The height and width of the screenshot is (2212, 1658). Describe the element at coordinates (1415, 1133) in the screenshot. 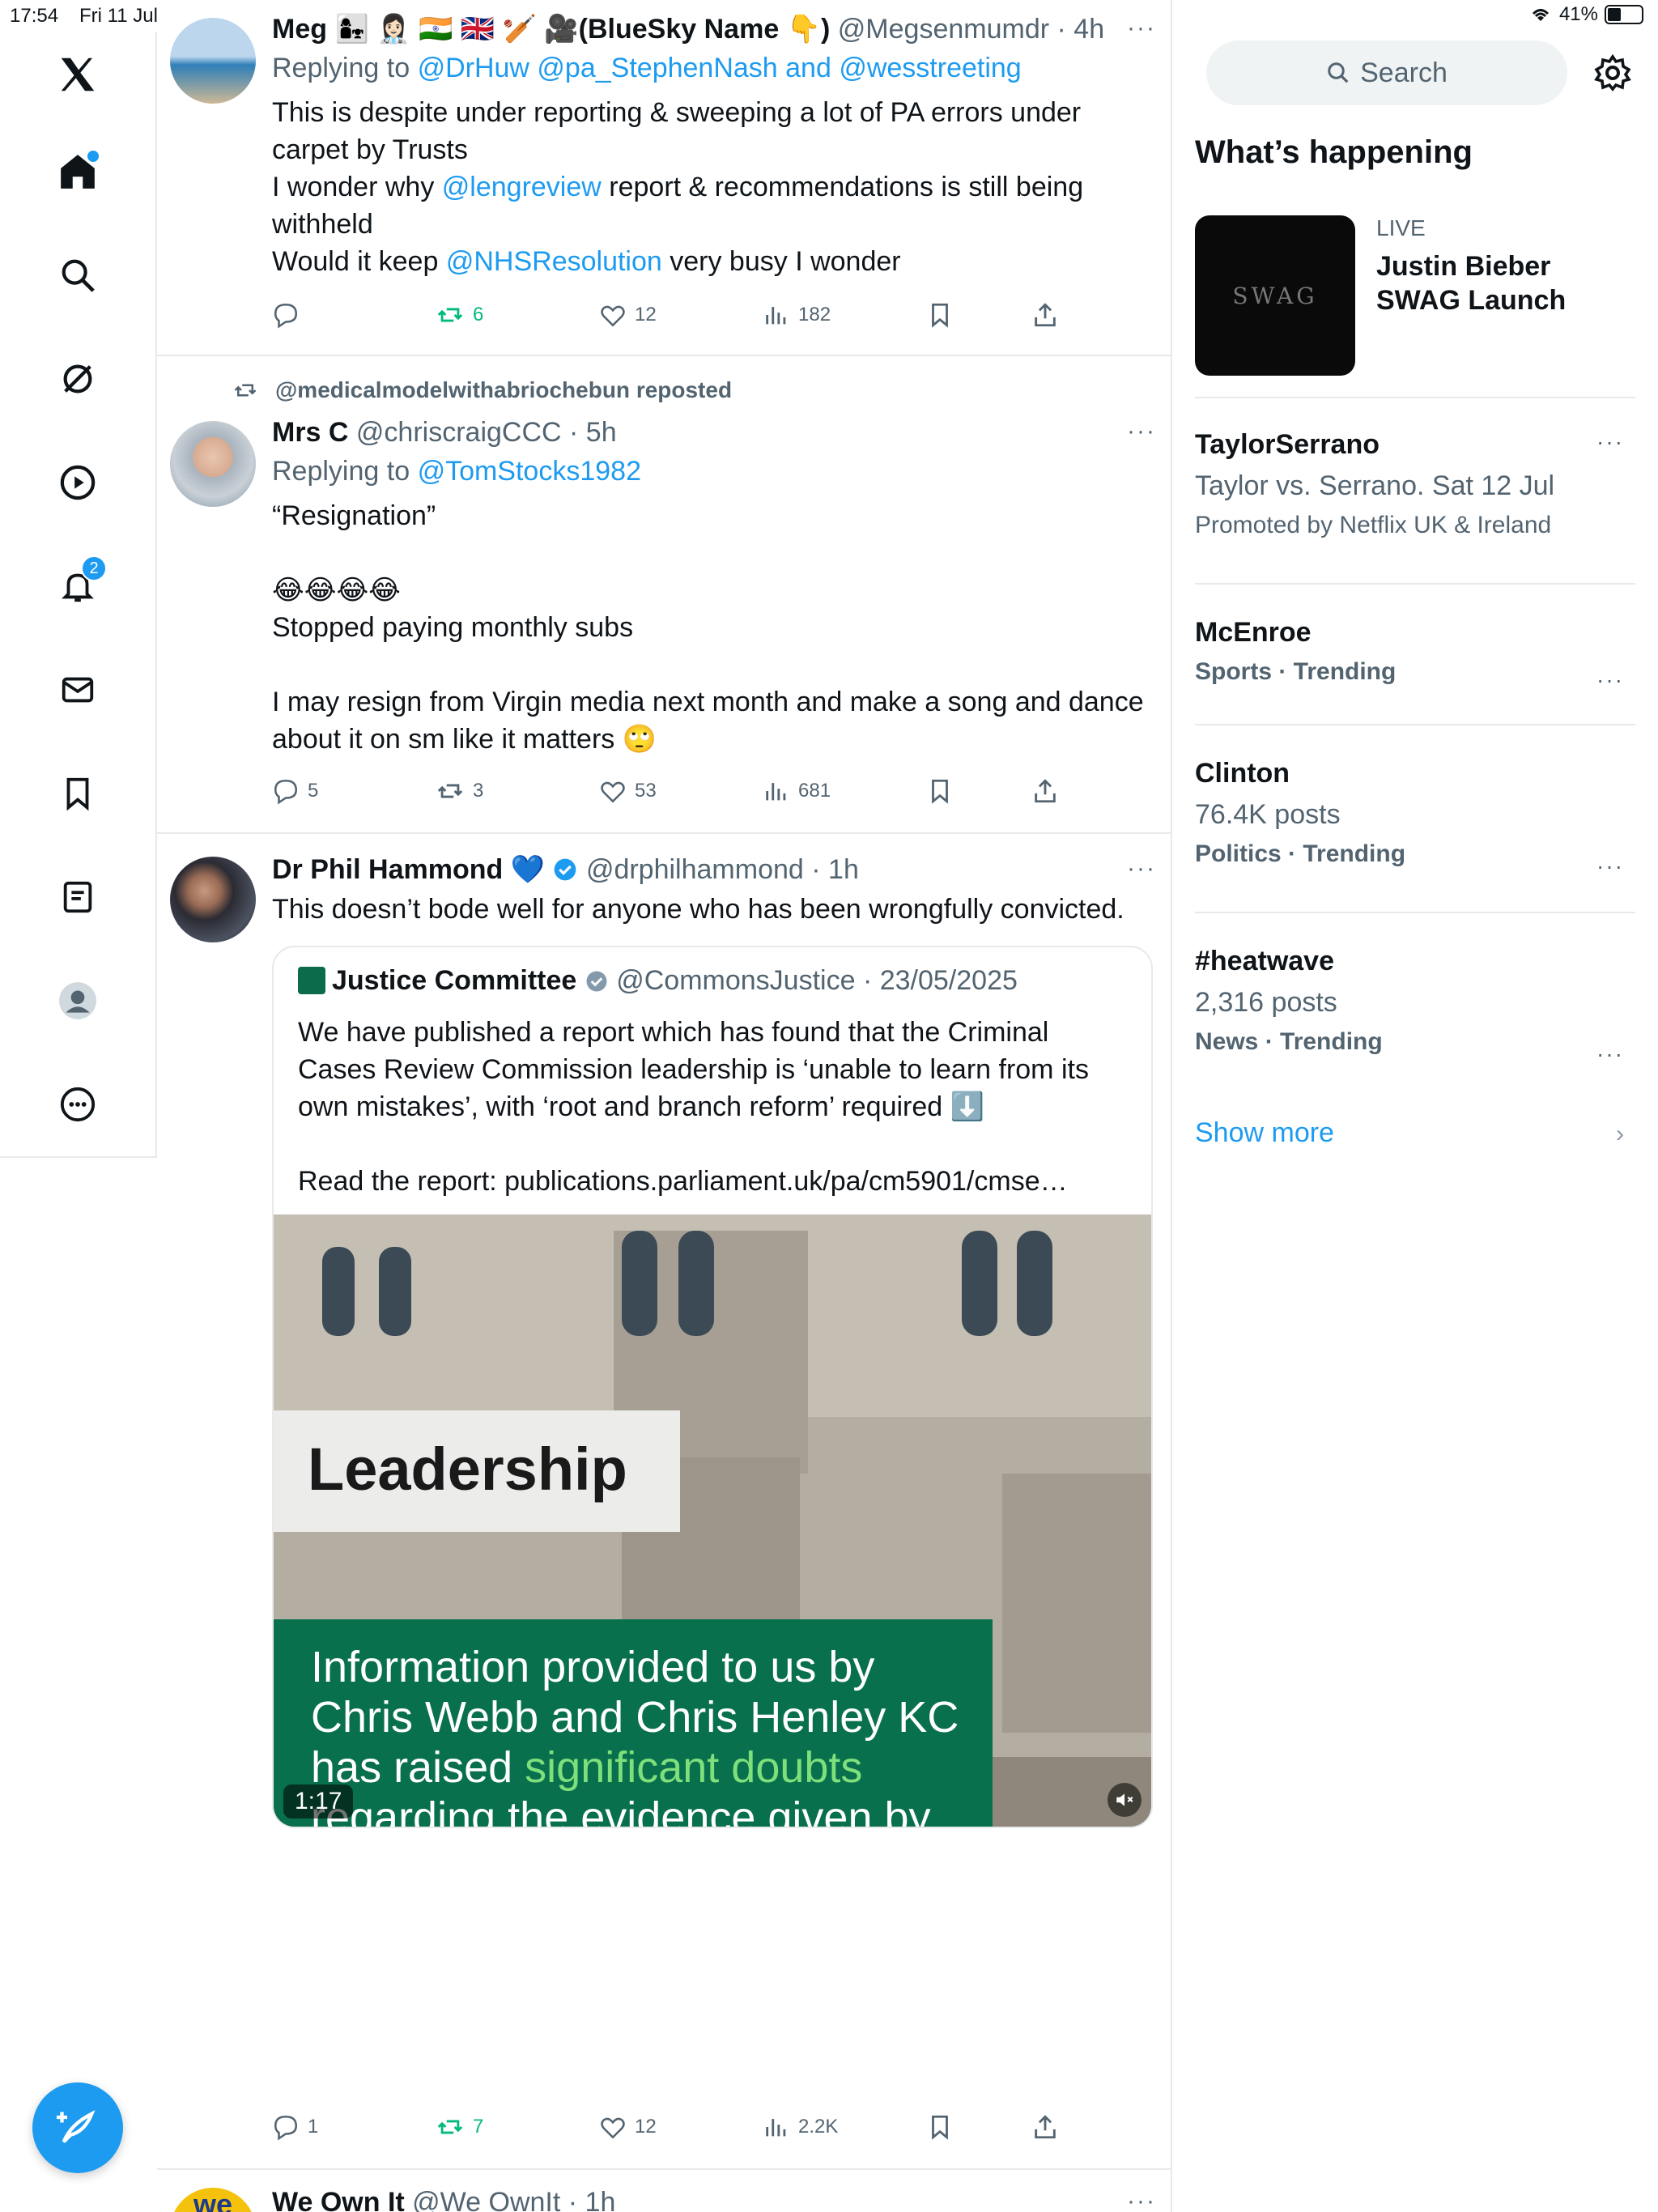

I see `show-more-link: Show more ›` at that location.